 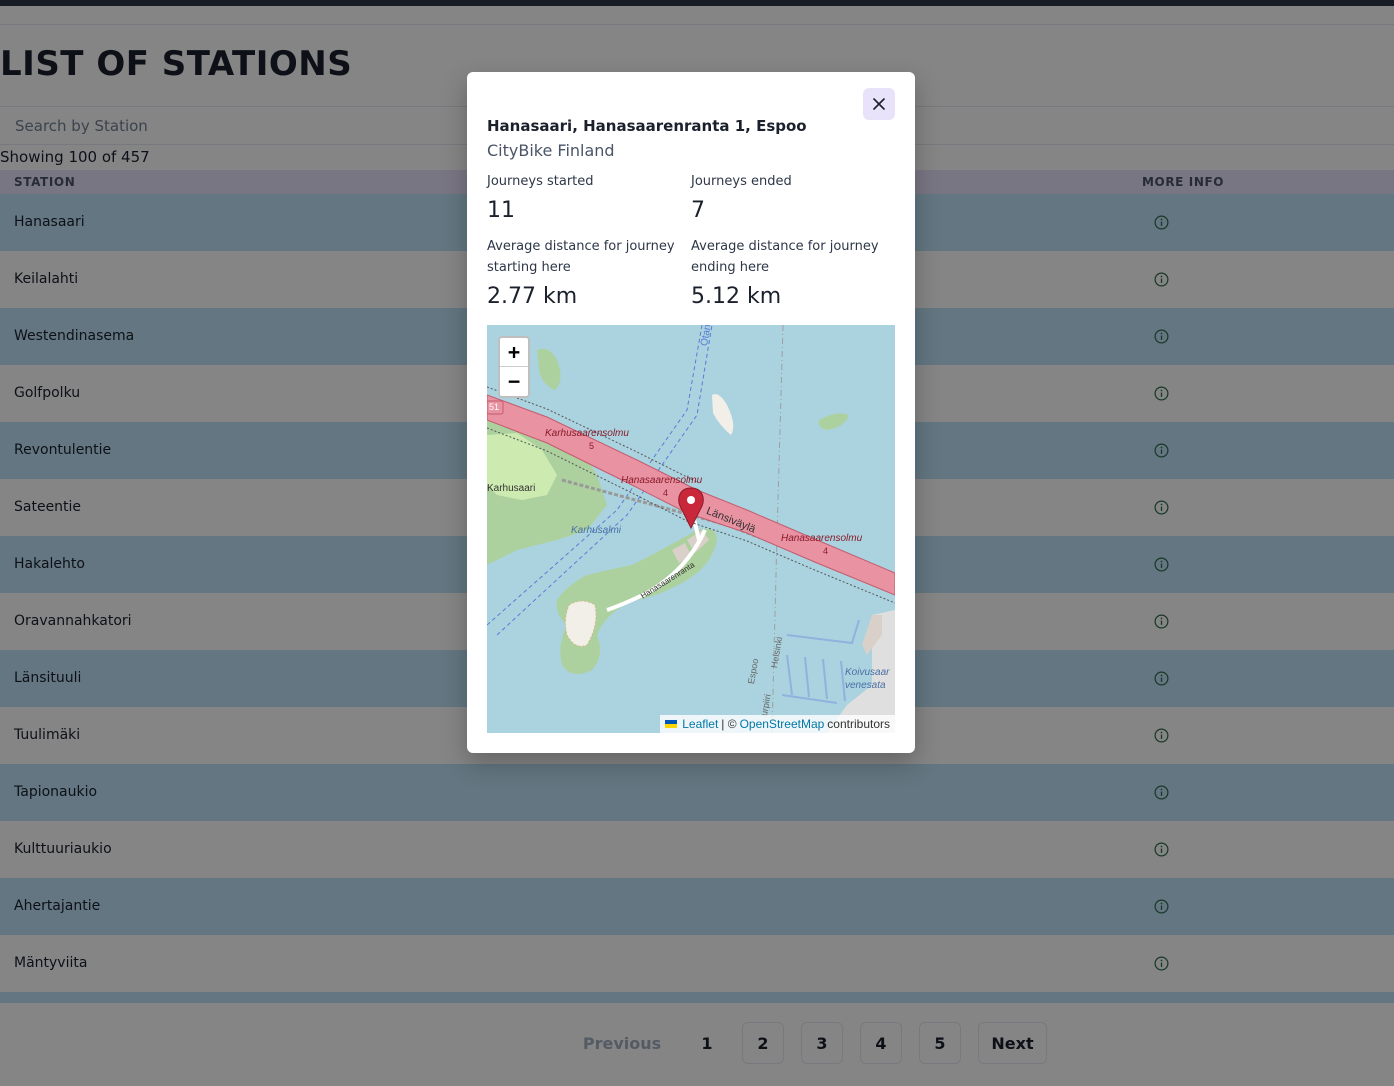 I want to click on map-zoom-control: + −, so click(x=514, y=367).